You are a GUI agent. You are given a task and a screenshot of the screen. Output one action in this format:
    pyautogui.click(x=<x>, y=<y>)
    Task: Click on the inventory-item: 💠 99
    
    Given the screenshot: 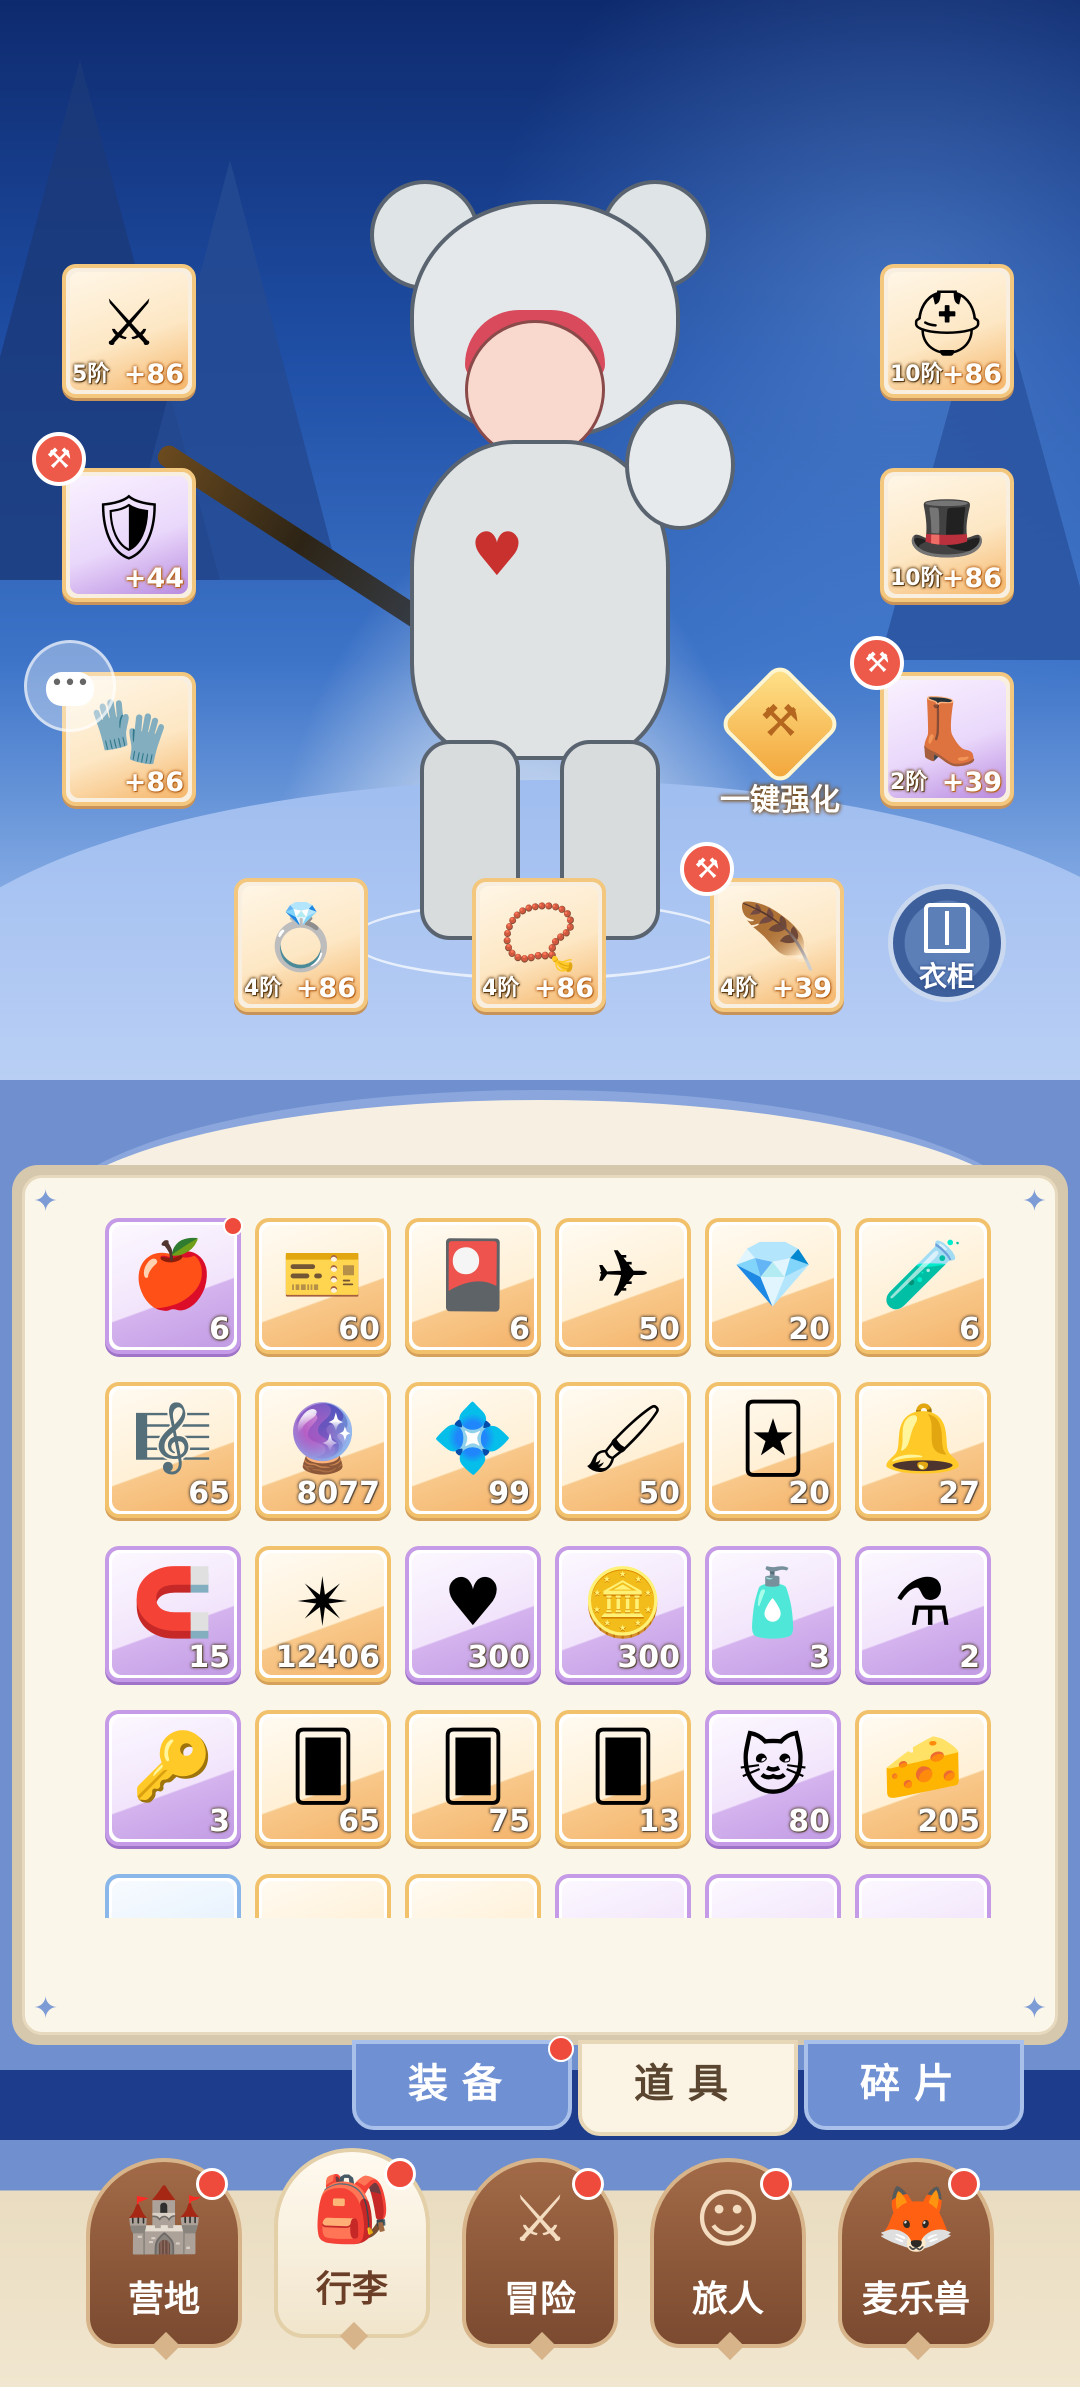 What is the action you would take?
    pyautogui.click(x=473, y=1450)
    